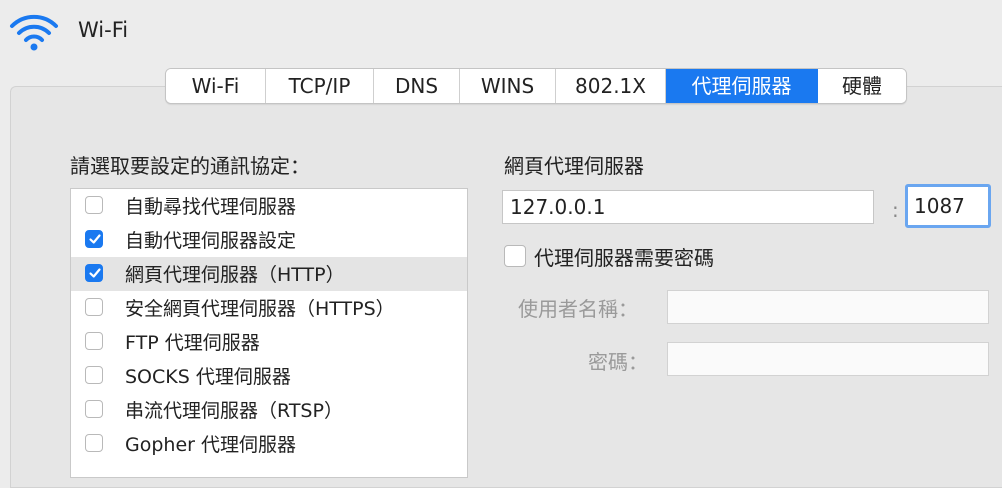 This screenshot has width=1002, height=488. I want to click on password-field, so click(828, 359).